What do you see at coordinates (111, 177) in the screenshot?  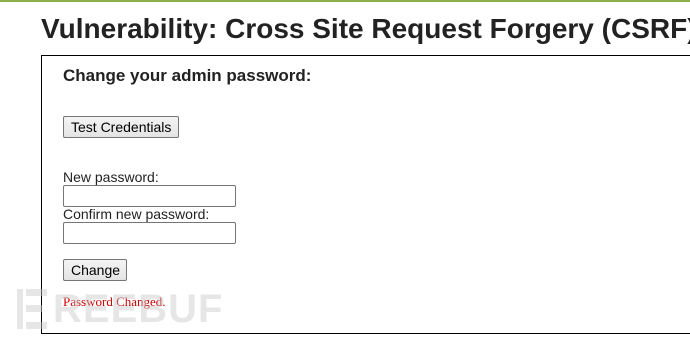 I see `new-password-label: New password:` at bounding box center [111, 177].